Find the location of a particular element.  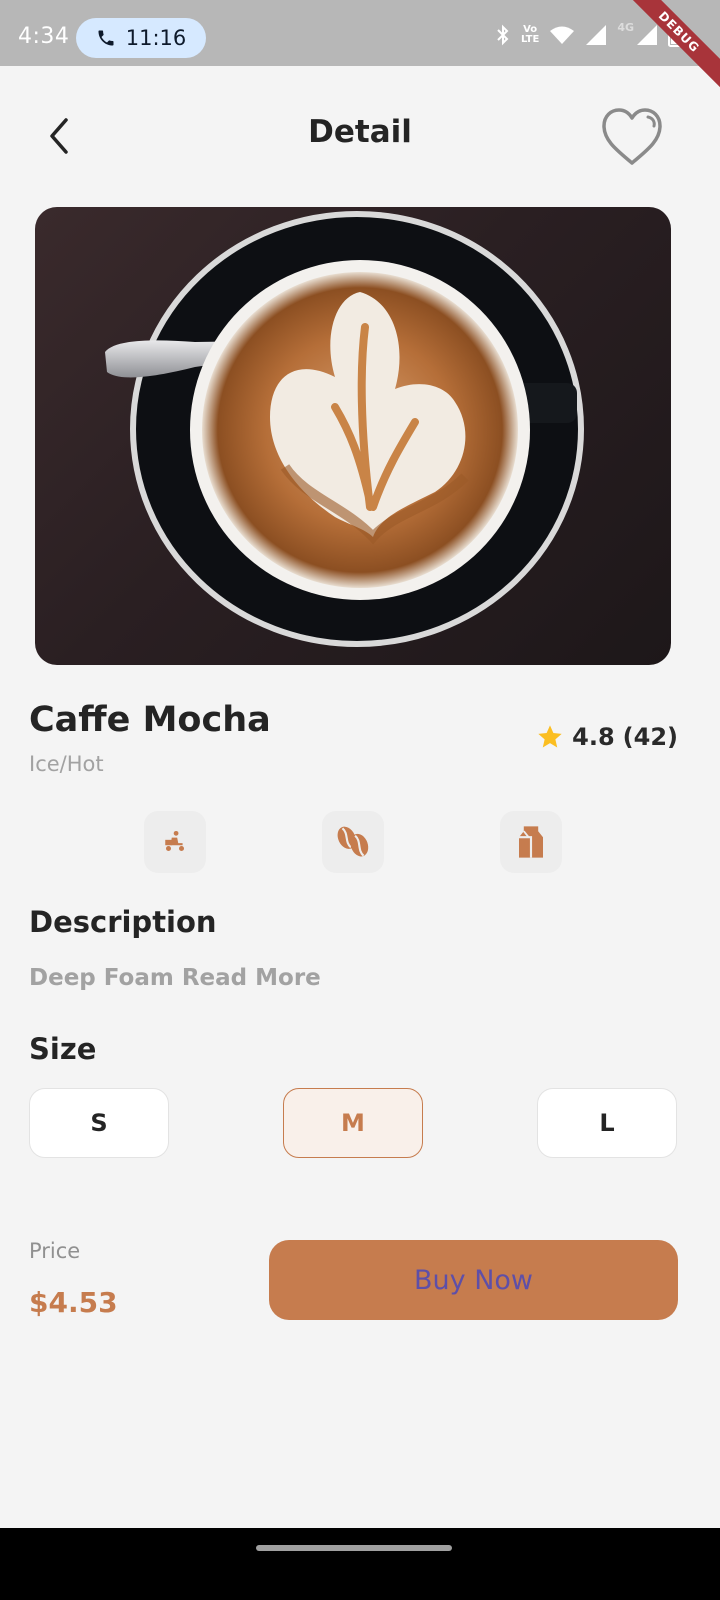

bluetooth-icon is located at coordinates (503, 35).